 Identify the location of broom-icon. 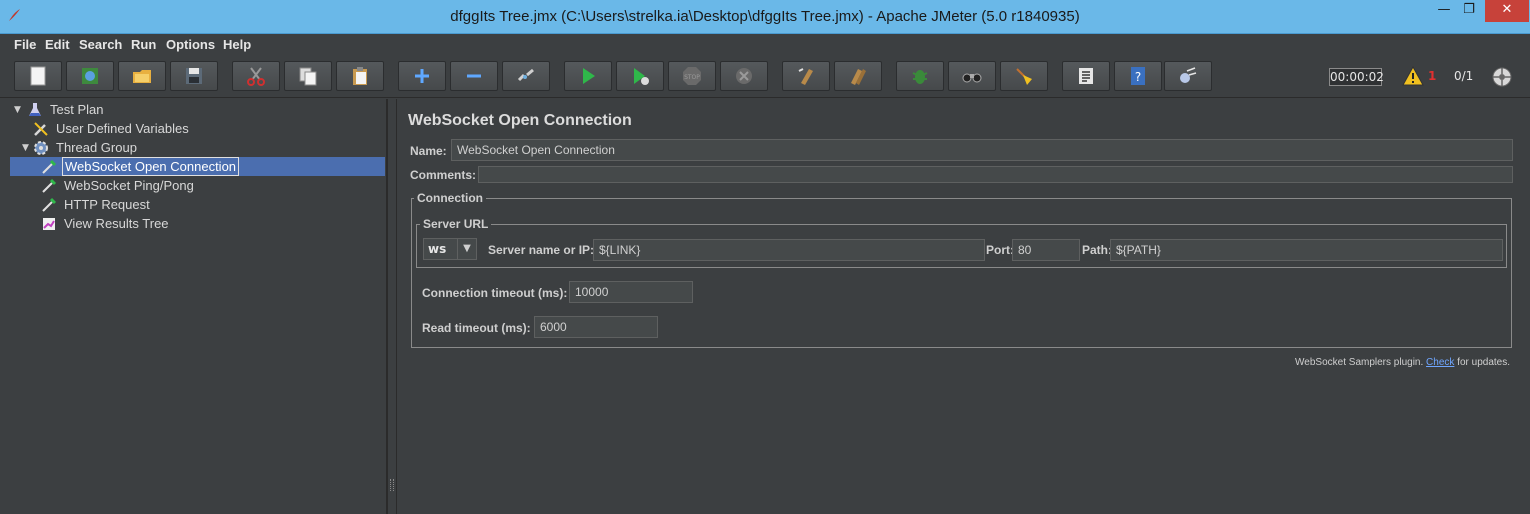
(1024, 76).